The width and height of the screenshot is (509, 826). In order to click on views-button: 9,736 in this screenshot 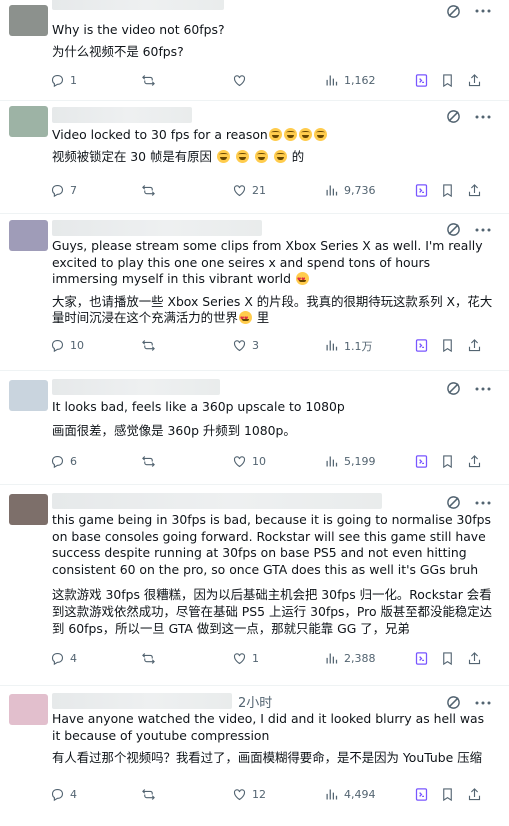, I will do `click(350, 190)`.